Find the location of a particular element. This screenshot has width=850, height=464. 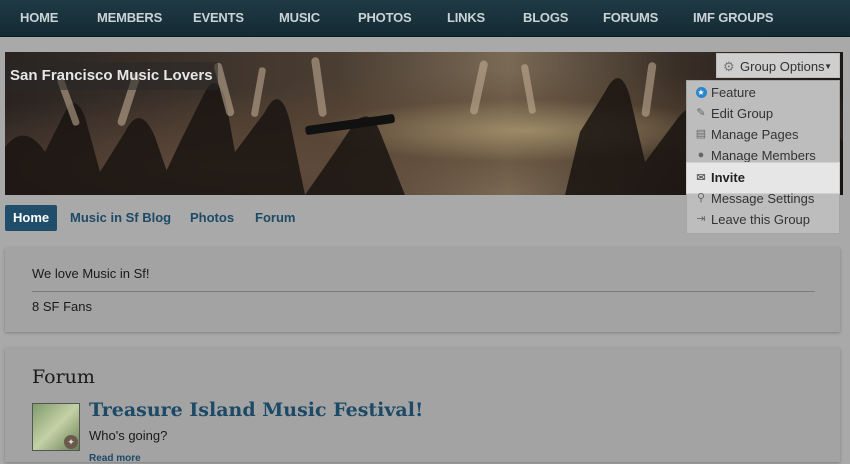

nav-photos: PHOTOS is located at coordinates (385, 18).